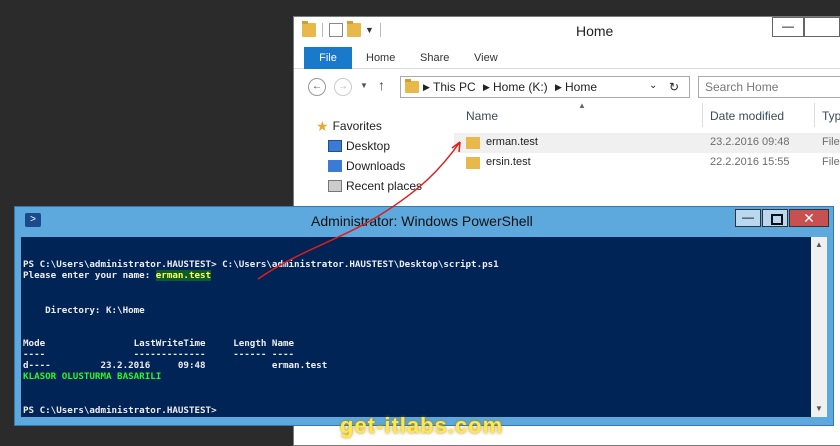 The height and width of the screenshot is (446, 840). Describe the element at coordinates (368, 146) in the screenshot. I see `nav-item-label: Desktop` at that location.